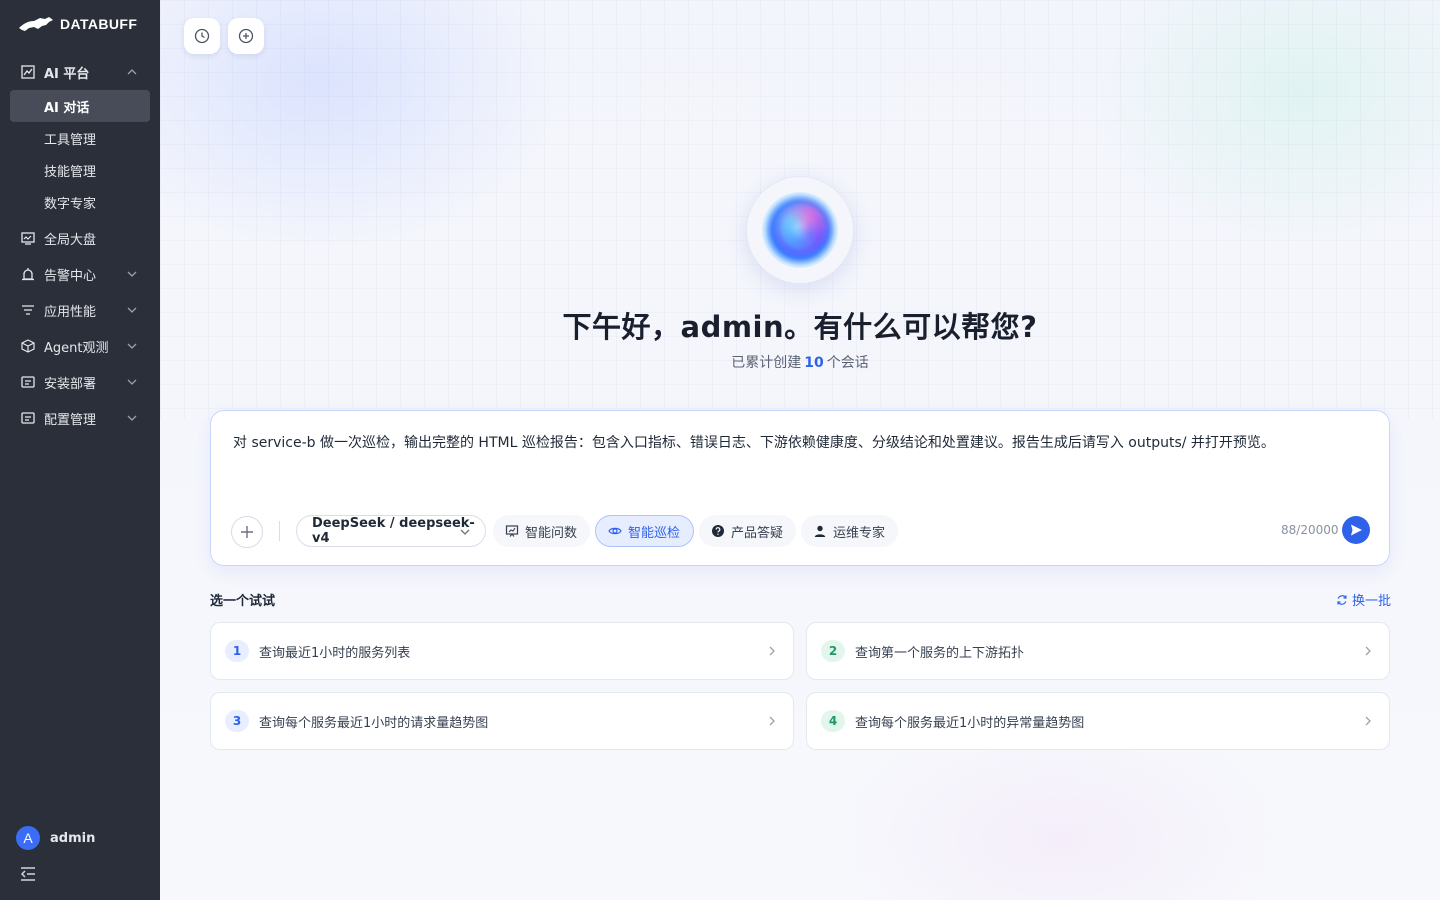  Describe the element at coordinates (70, 312) in the screenshot. I see `sidebar-group-label: 应用性能` at that location.